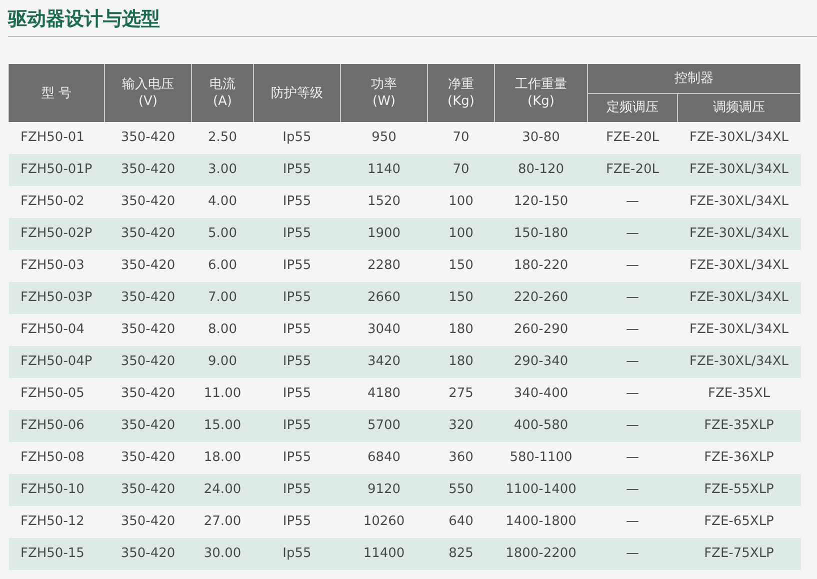 The width and height of the screenshot is (817, 579). Describe the element at coordinates (56, 170) in the screenshot. I see `table-cell: FZH50-01P` at that location.